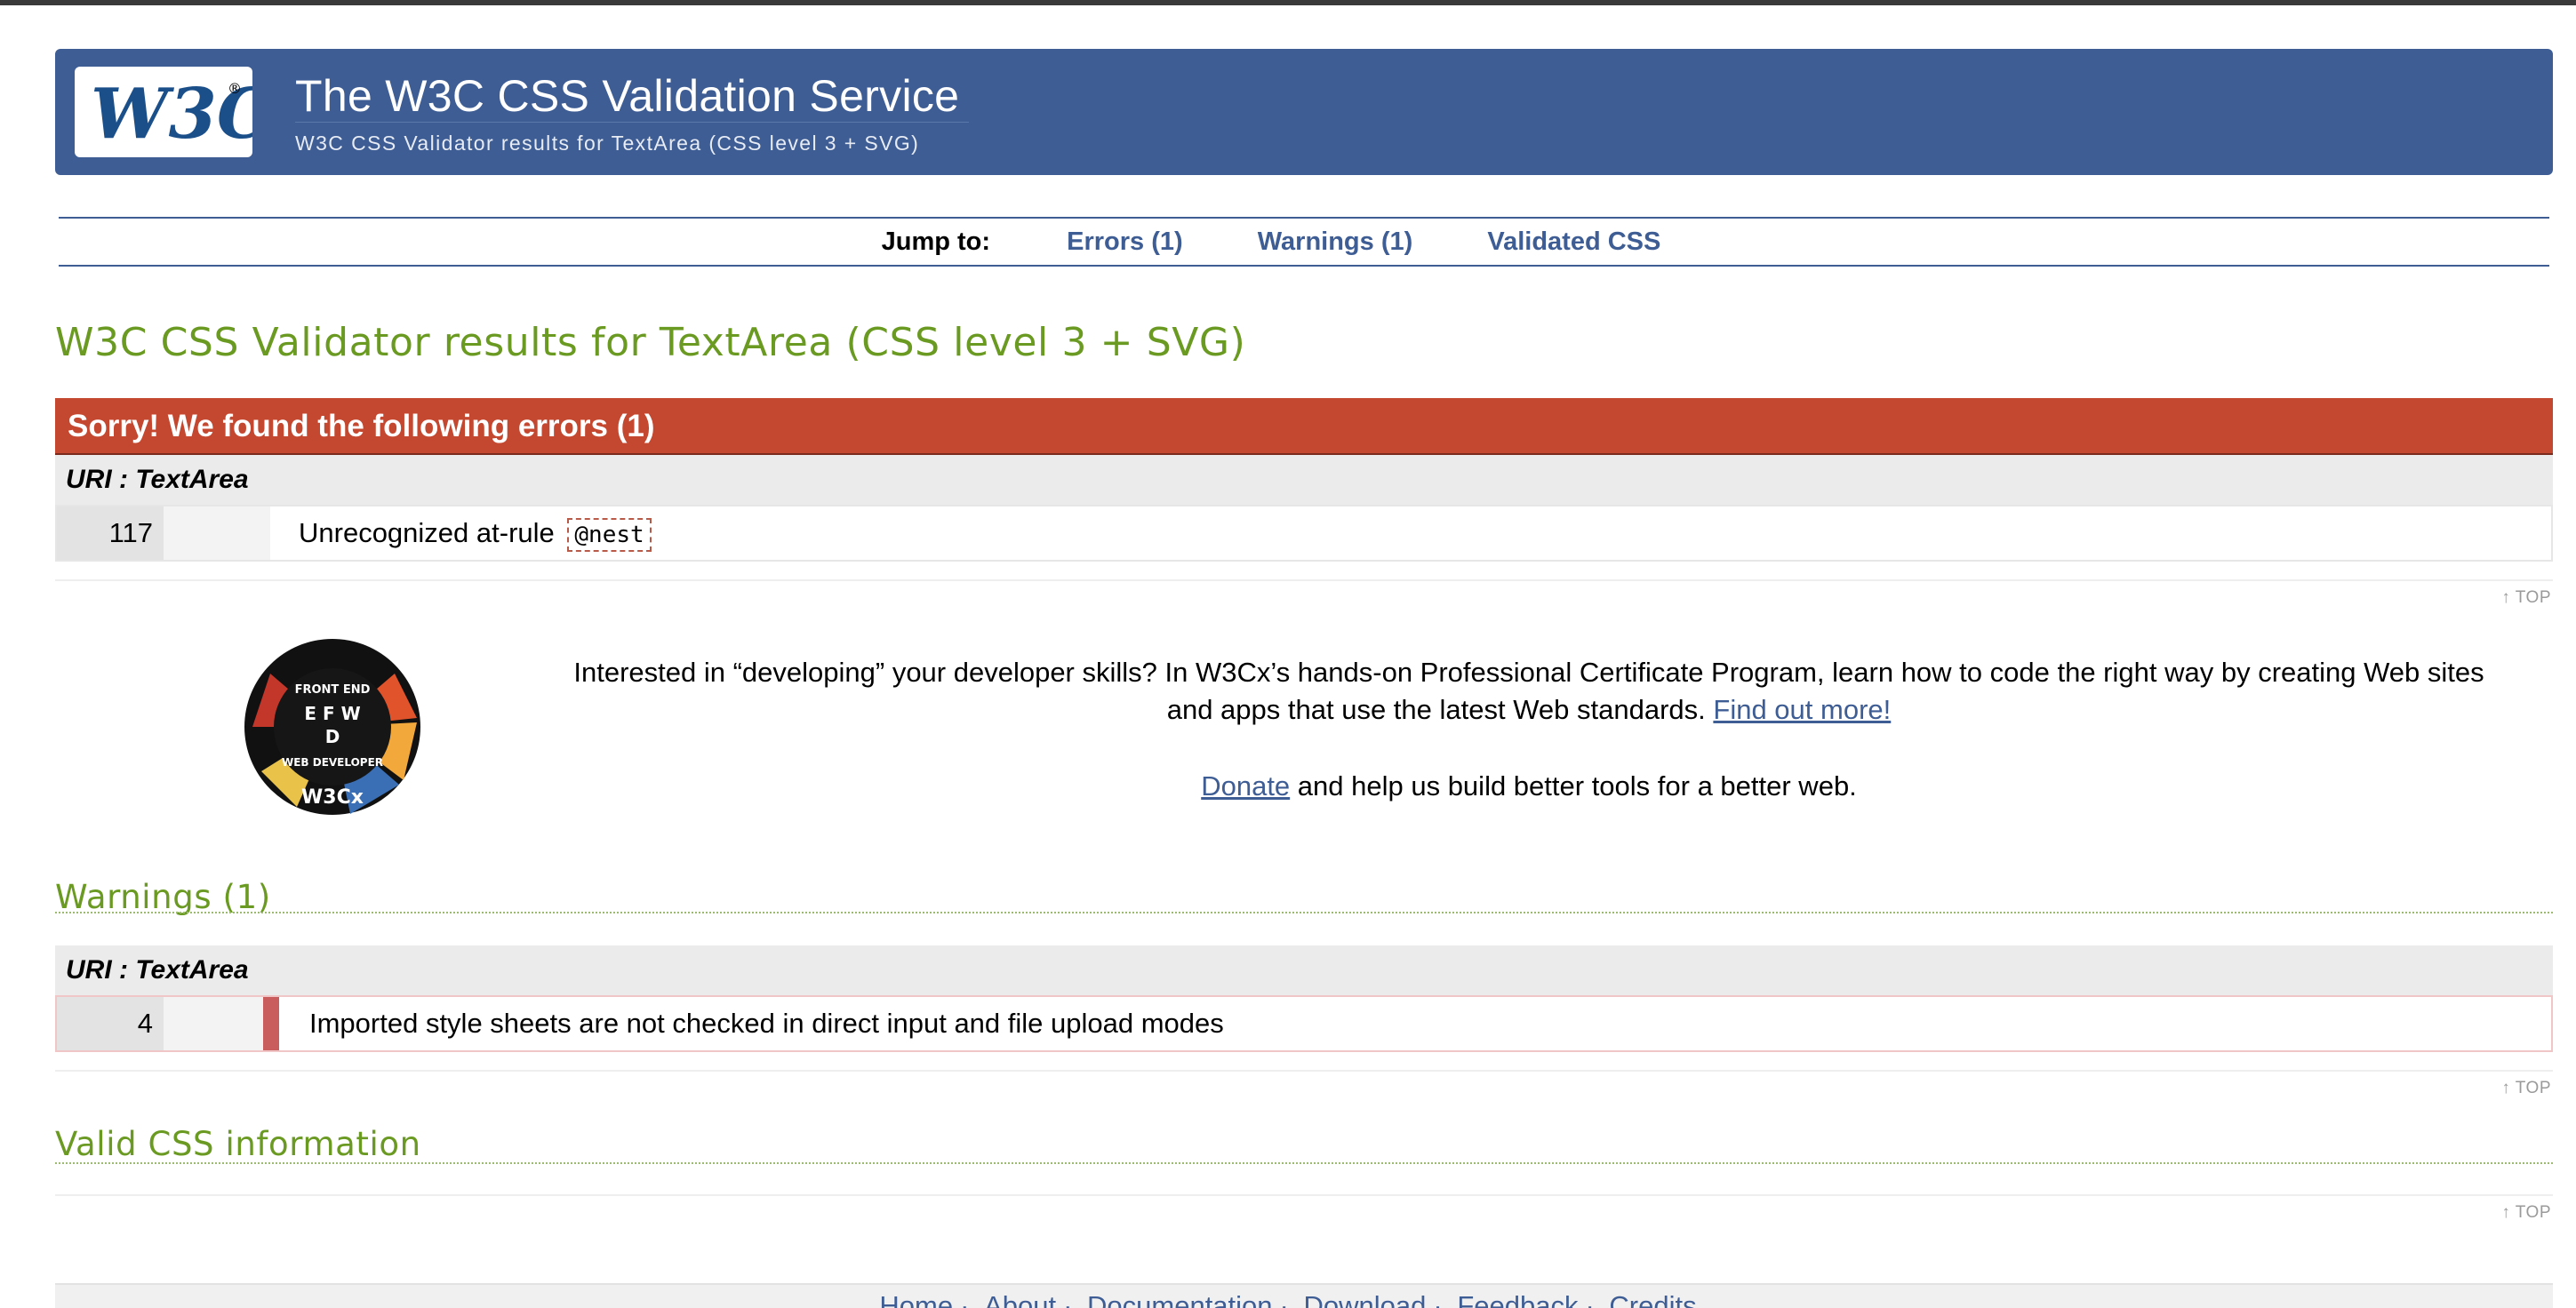  What do you see at coordinates (271, 1023) in the screenshot?
I see `warning-level-marker` at bounding box center [271, 1023].